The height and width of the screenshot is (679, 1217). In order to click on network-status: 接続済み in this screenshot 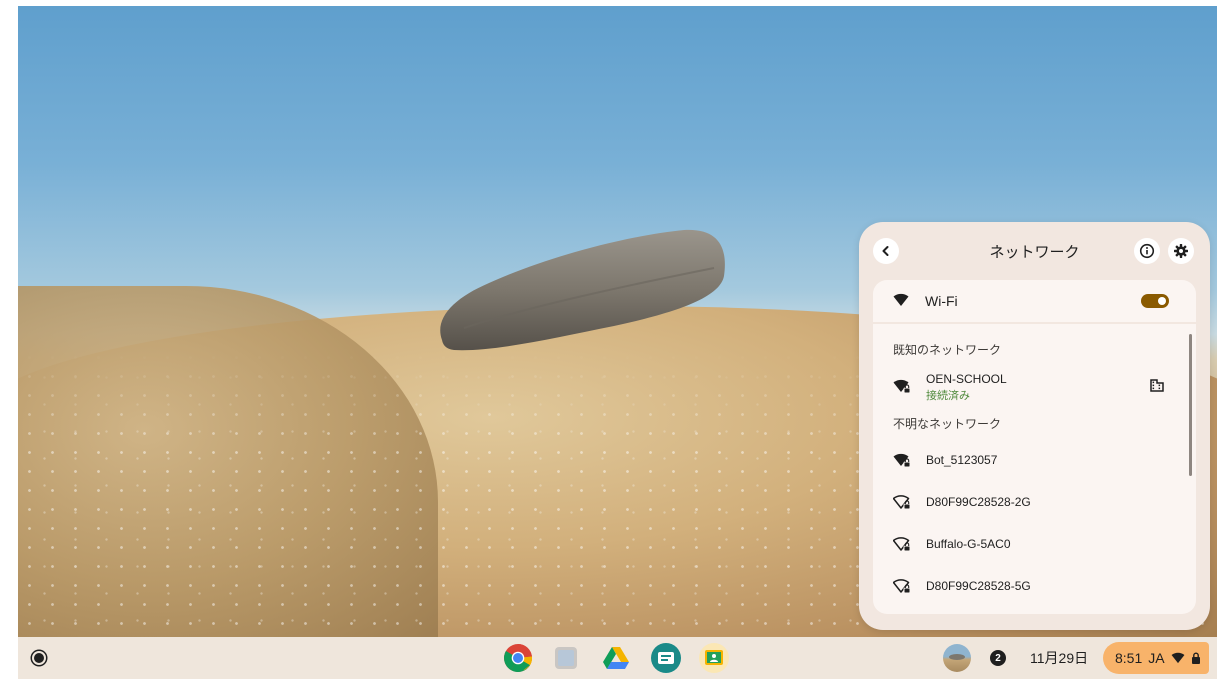, I will do `click(948, 396)`.